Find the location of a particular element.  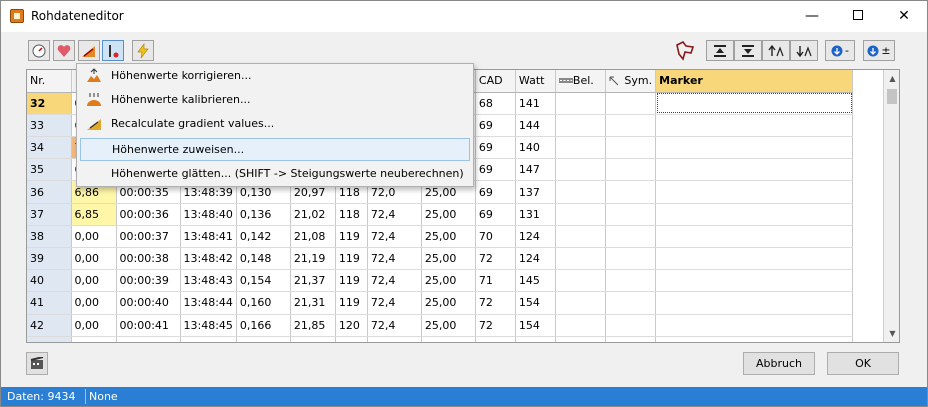

table-cell: 21,31 is located at coordinates (313, 303).